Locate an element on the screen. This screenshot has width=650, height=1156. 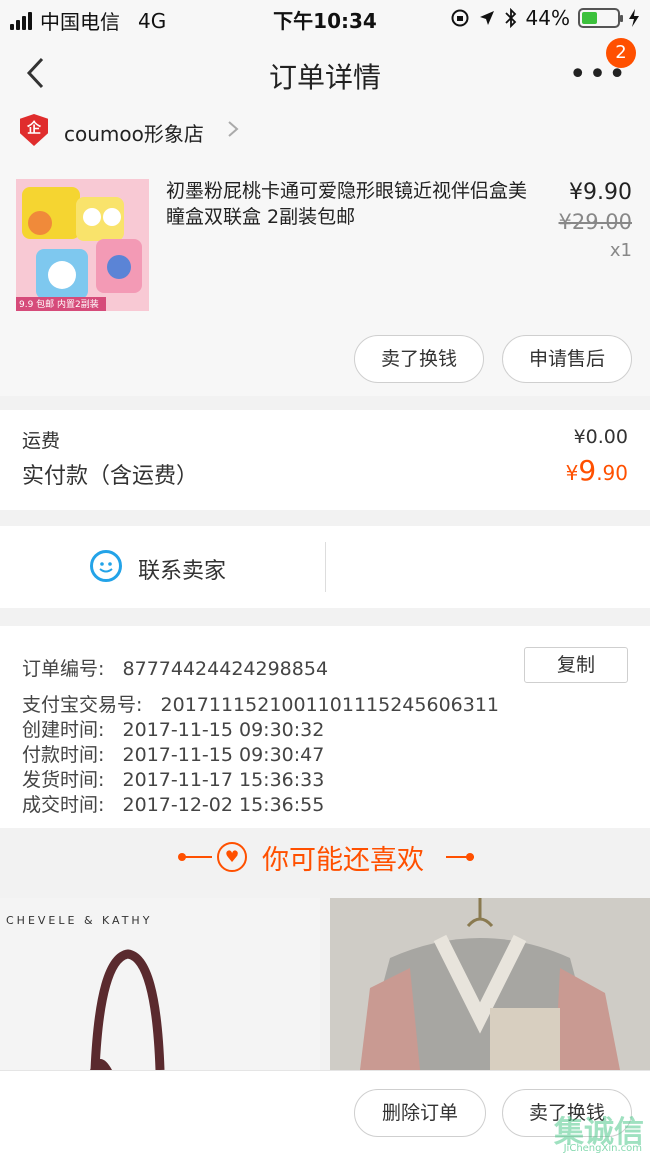
brand-label: CHEVELE & KATHY is located at coordinates (79, 920).